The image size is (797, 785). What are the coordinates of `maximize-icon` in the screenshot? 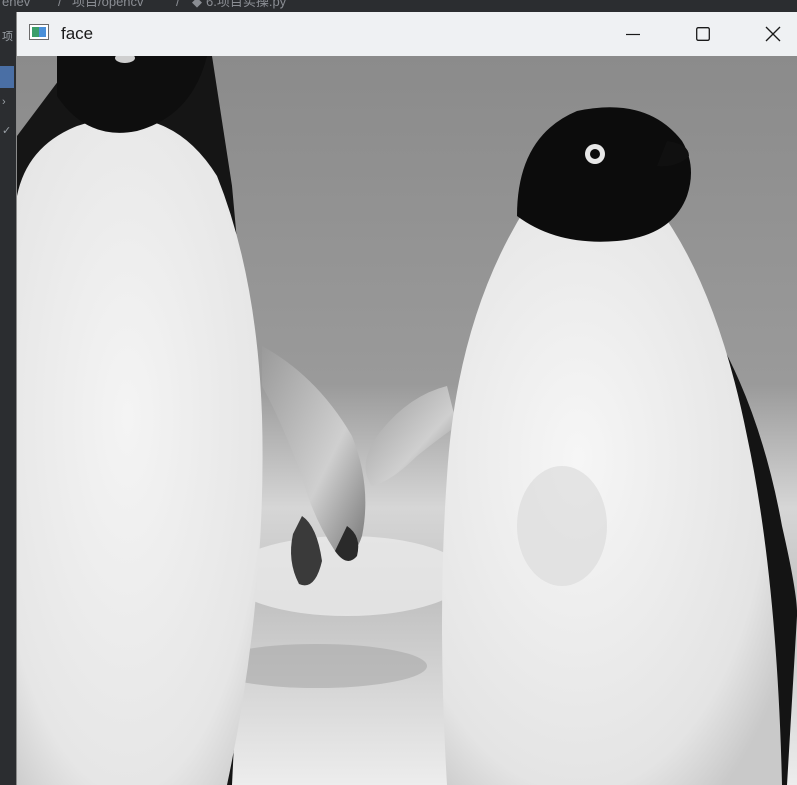 It's located at (703, 34).